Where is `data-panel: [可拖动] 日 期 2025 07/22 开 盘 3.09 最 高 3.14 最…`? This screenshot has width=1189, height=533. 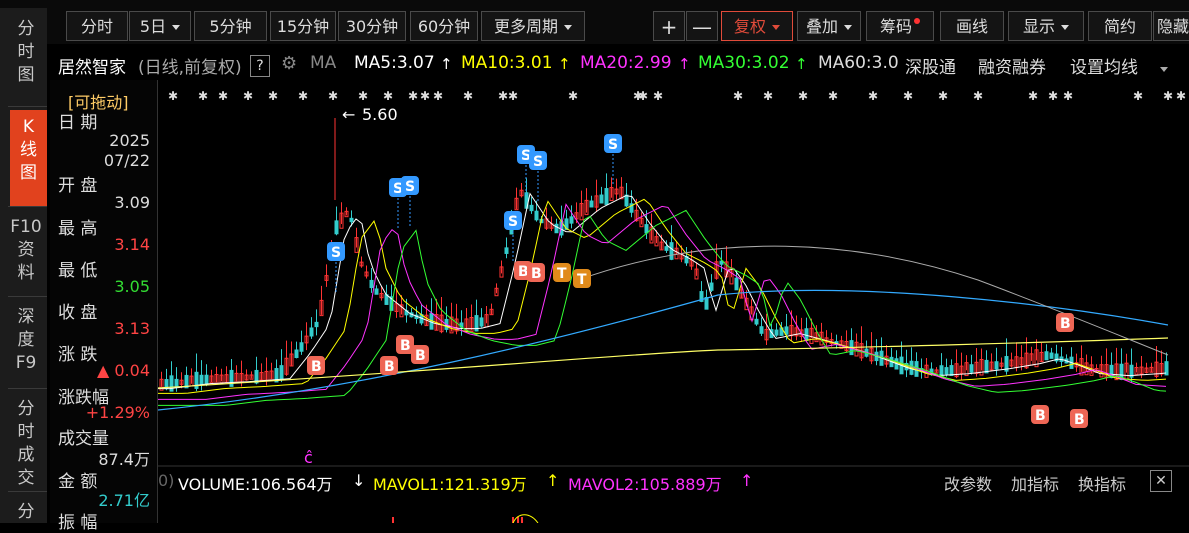
data-panel: [可拖动] 日 期 2025 07/22 开 盘 3.09 最 高 3.14 最… is located at coordinates (104, 306).